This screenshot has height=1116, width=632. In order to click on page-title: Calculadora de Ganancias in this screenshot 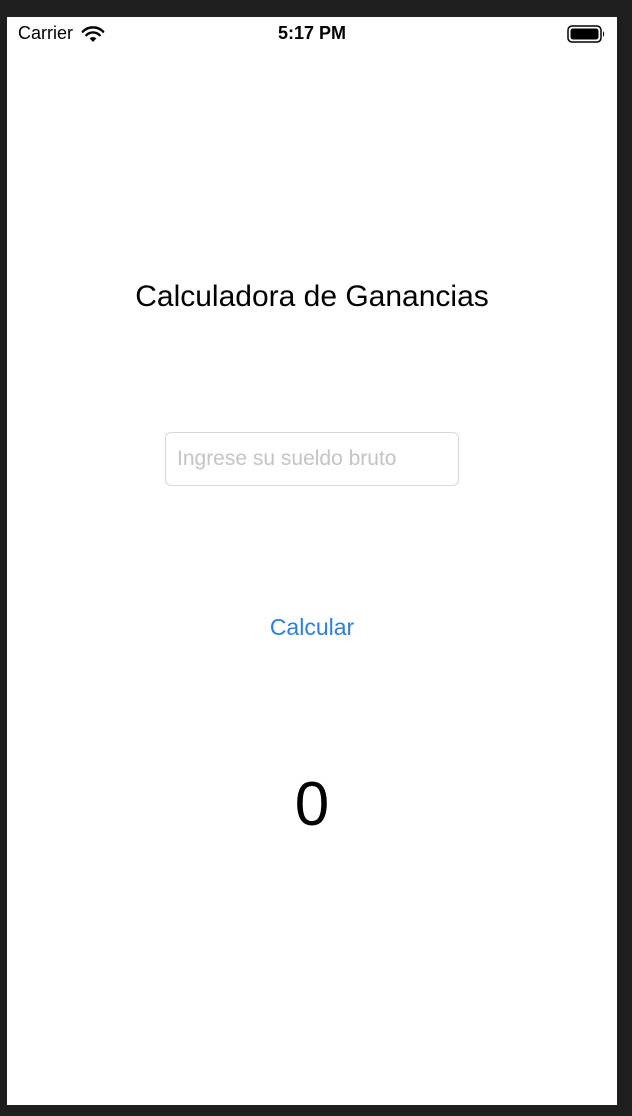, I will do `click(312, 296)`.